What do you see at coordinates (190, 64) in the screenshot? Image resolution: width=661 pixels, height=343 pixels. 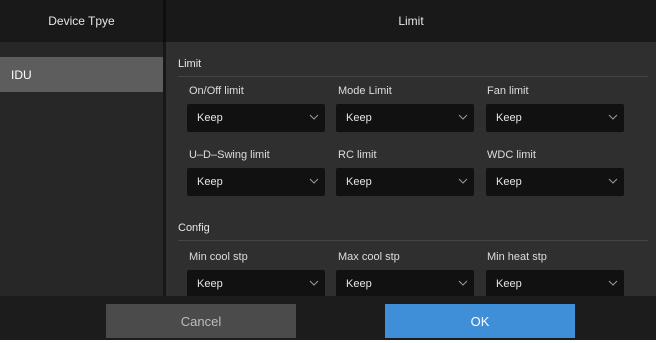 I see `section-title-limit: Limit` at bounding box center [190, 64].